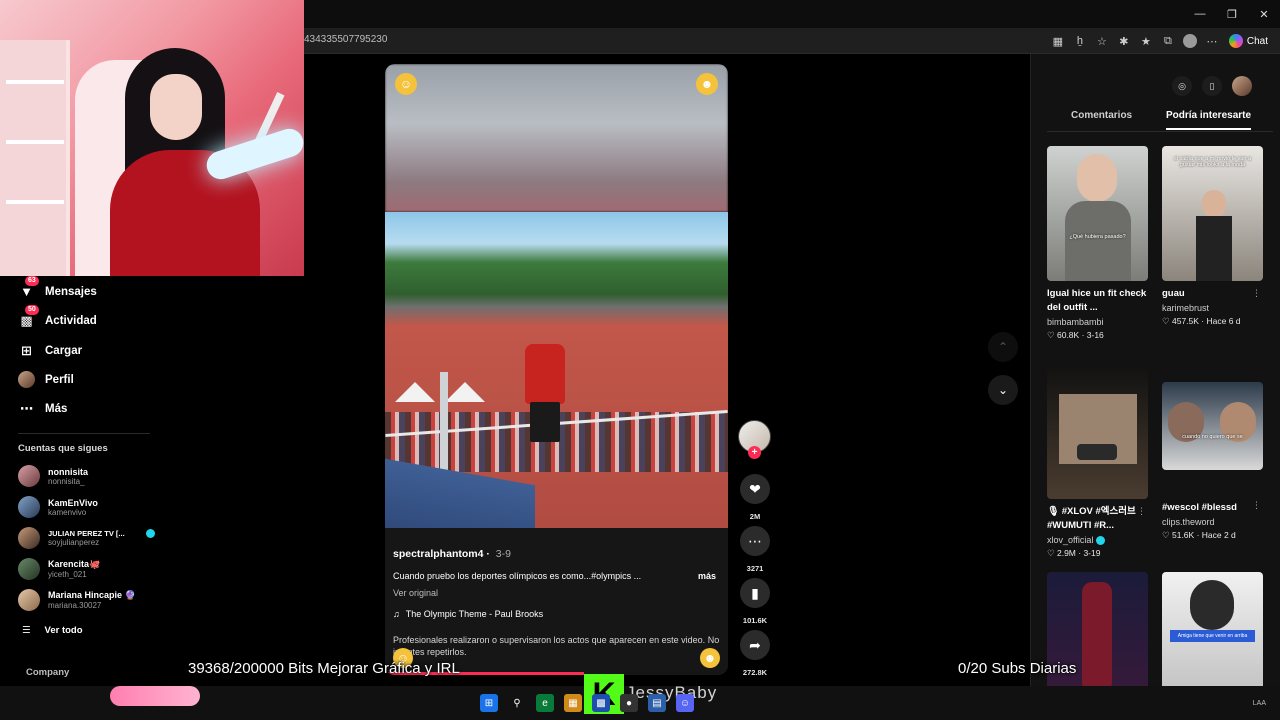 This screenshot has height=720, width=1280. Describe the element at coordinates (601, 703) in the screenshot. I see `store-icon: ▩` at that location.